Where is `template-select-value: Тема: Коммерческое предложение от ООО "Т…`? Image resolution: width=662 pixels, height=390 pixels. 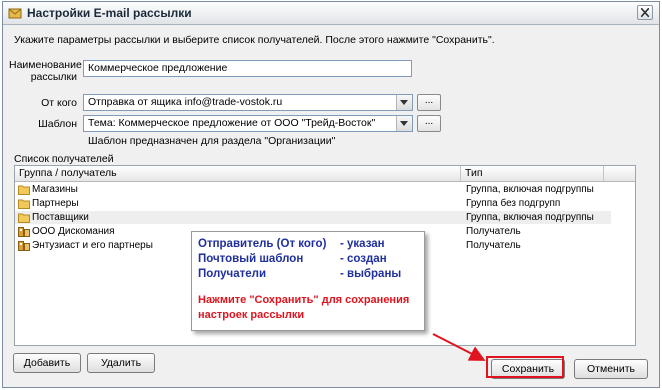
template-select-value: Тема: Коммерческое предложение от ООО "Т… is located at coordinates (232, 123).